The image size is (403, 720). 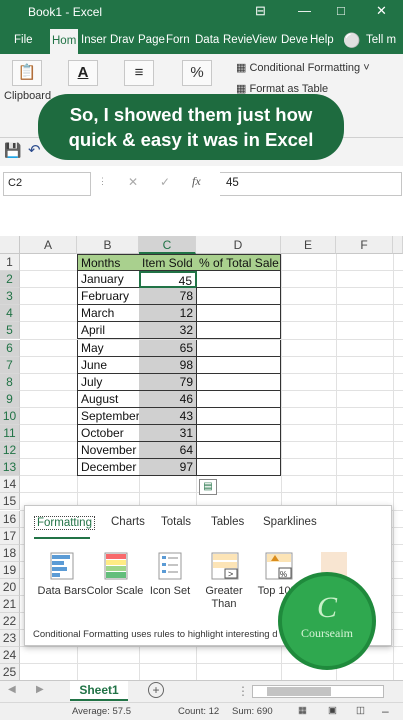 I want to click on items-sold-cell: 65, so click(x=168, y=348).